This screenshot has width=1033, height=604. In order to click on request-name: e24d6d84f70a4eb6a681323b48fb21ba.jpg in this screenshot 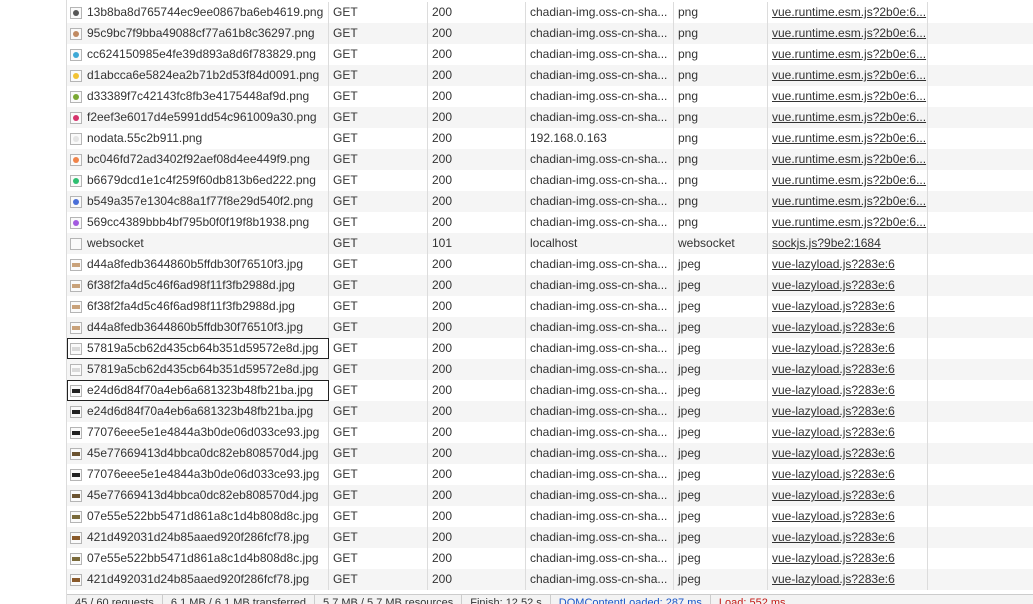, I will do `click(200, 411)`.